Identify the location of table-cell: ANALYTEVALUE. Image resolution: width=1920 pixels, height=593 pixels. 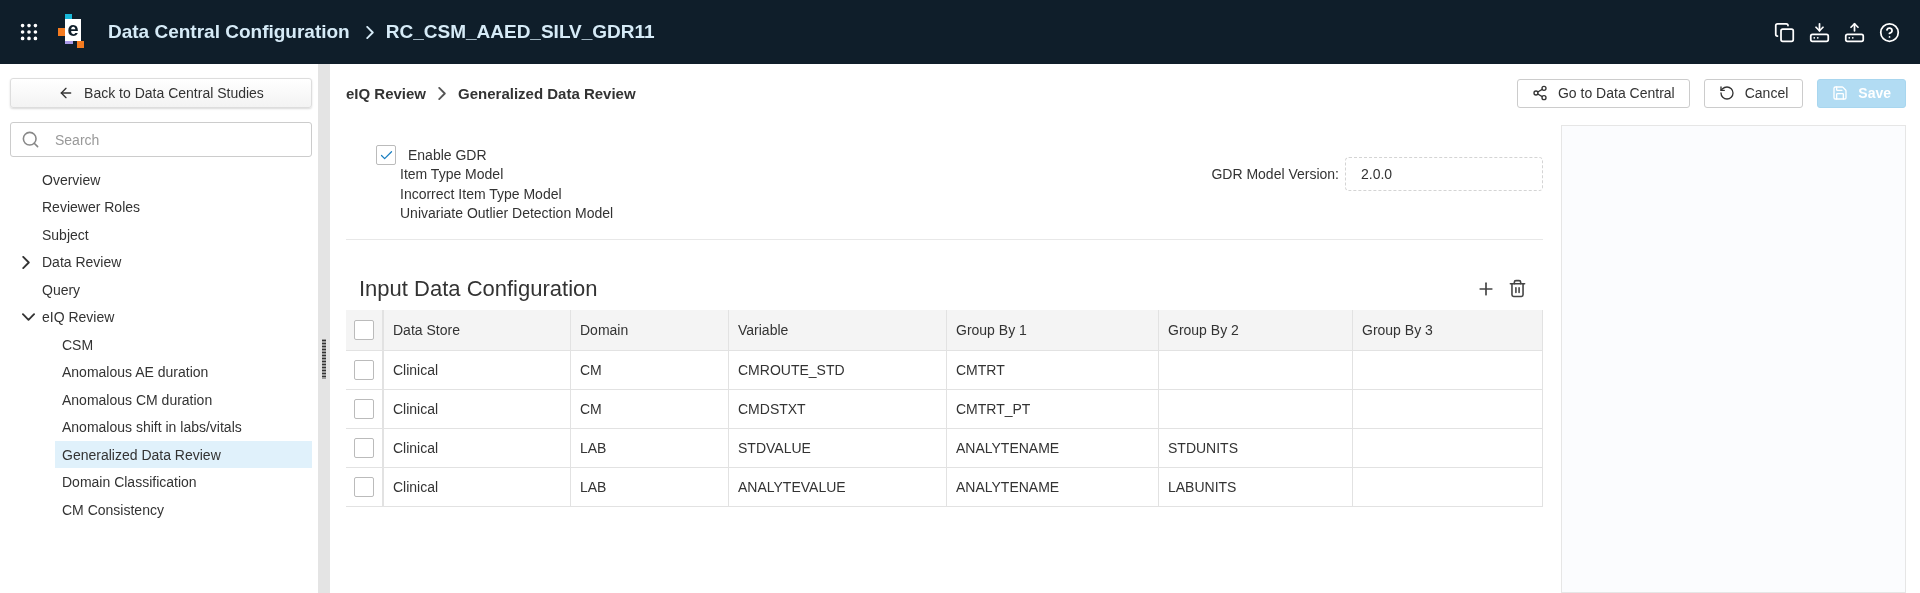
(838, 487).